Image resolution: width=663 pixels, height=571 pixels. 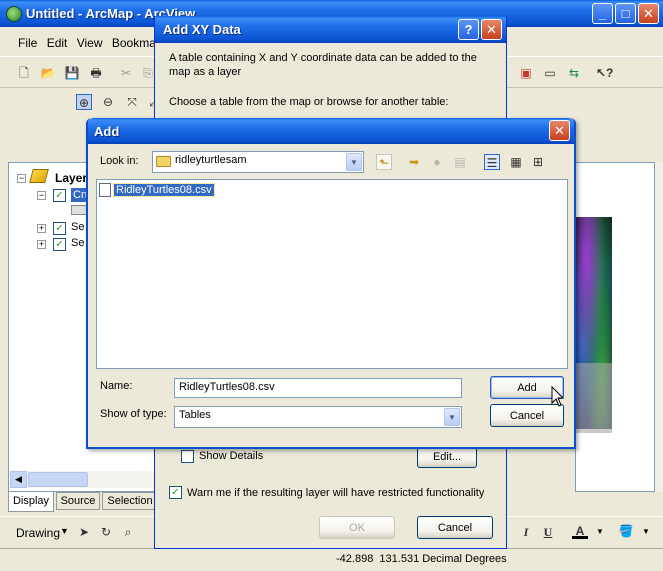 I want to click on fixed-zoom-icon: ⤧, so click(x=132, y=102).